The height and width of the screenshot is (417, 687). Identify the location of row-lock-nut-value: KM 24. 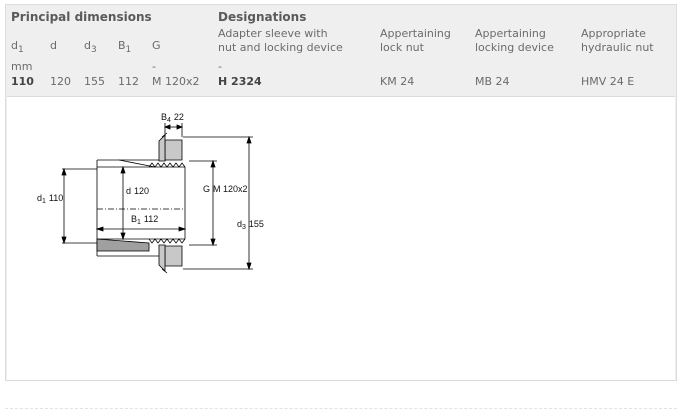
(397, 81).